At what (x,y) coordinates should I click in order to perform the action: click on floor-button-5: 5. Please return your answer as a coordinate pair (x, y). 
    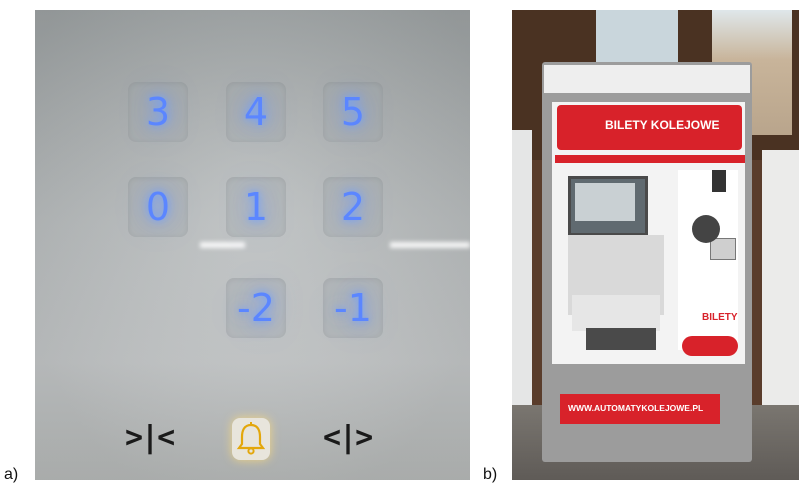
    Looking at the image, I should click on (353, 112).